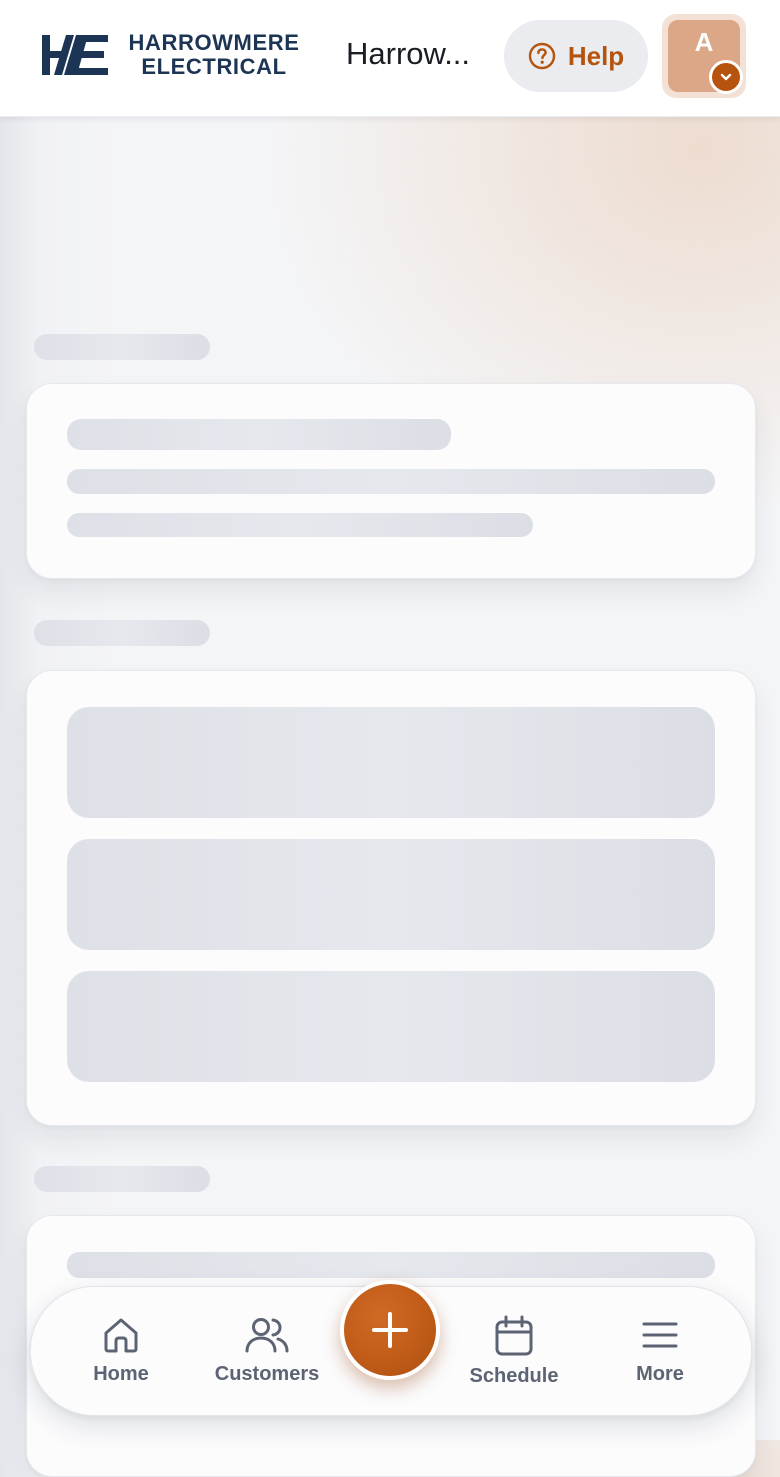 Image resolution: width=780 pixels, height=1477 pixels. What do you see at coordinates (704, 56) in the screenshot?
I see `user-avatar-button: A` at bounding box center [704, 56].